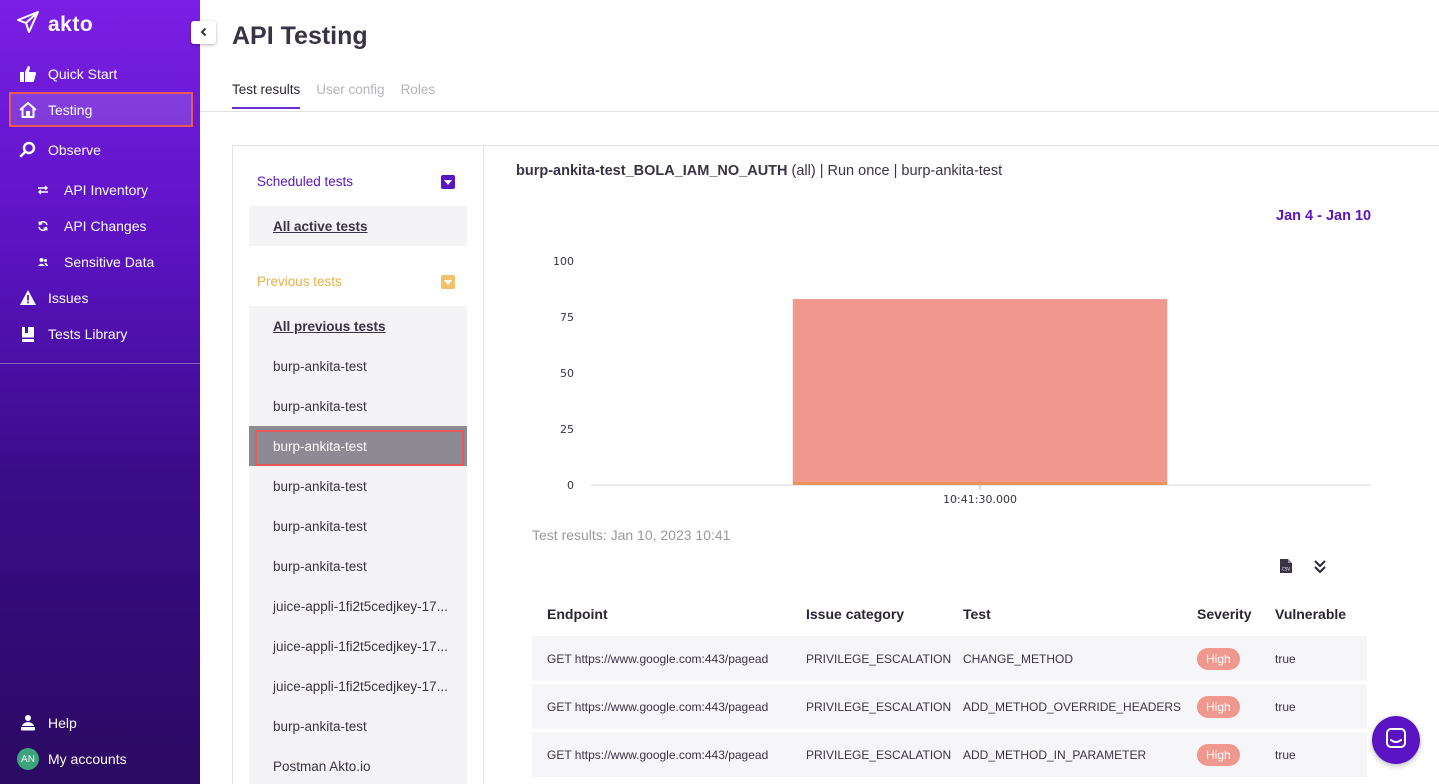 The width and height of the screenshot is (1439, 784). What do you see at coordinates (266, 95) in the screenshot?
I see `tab-test-results: Test results` at bounding box center [266, 95].